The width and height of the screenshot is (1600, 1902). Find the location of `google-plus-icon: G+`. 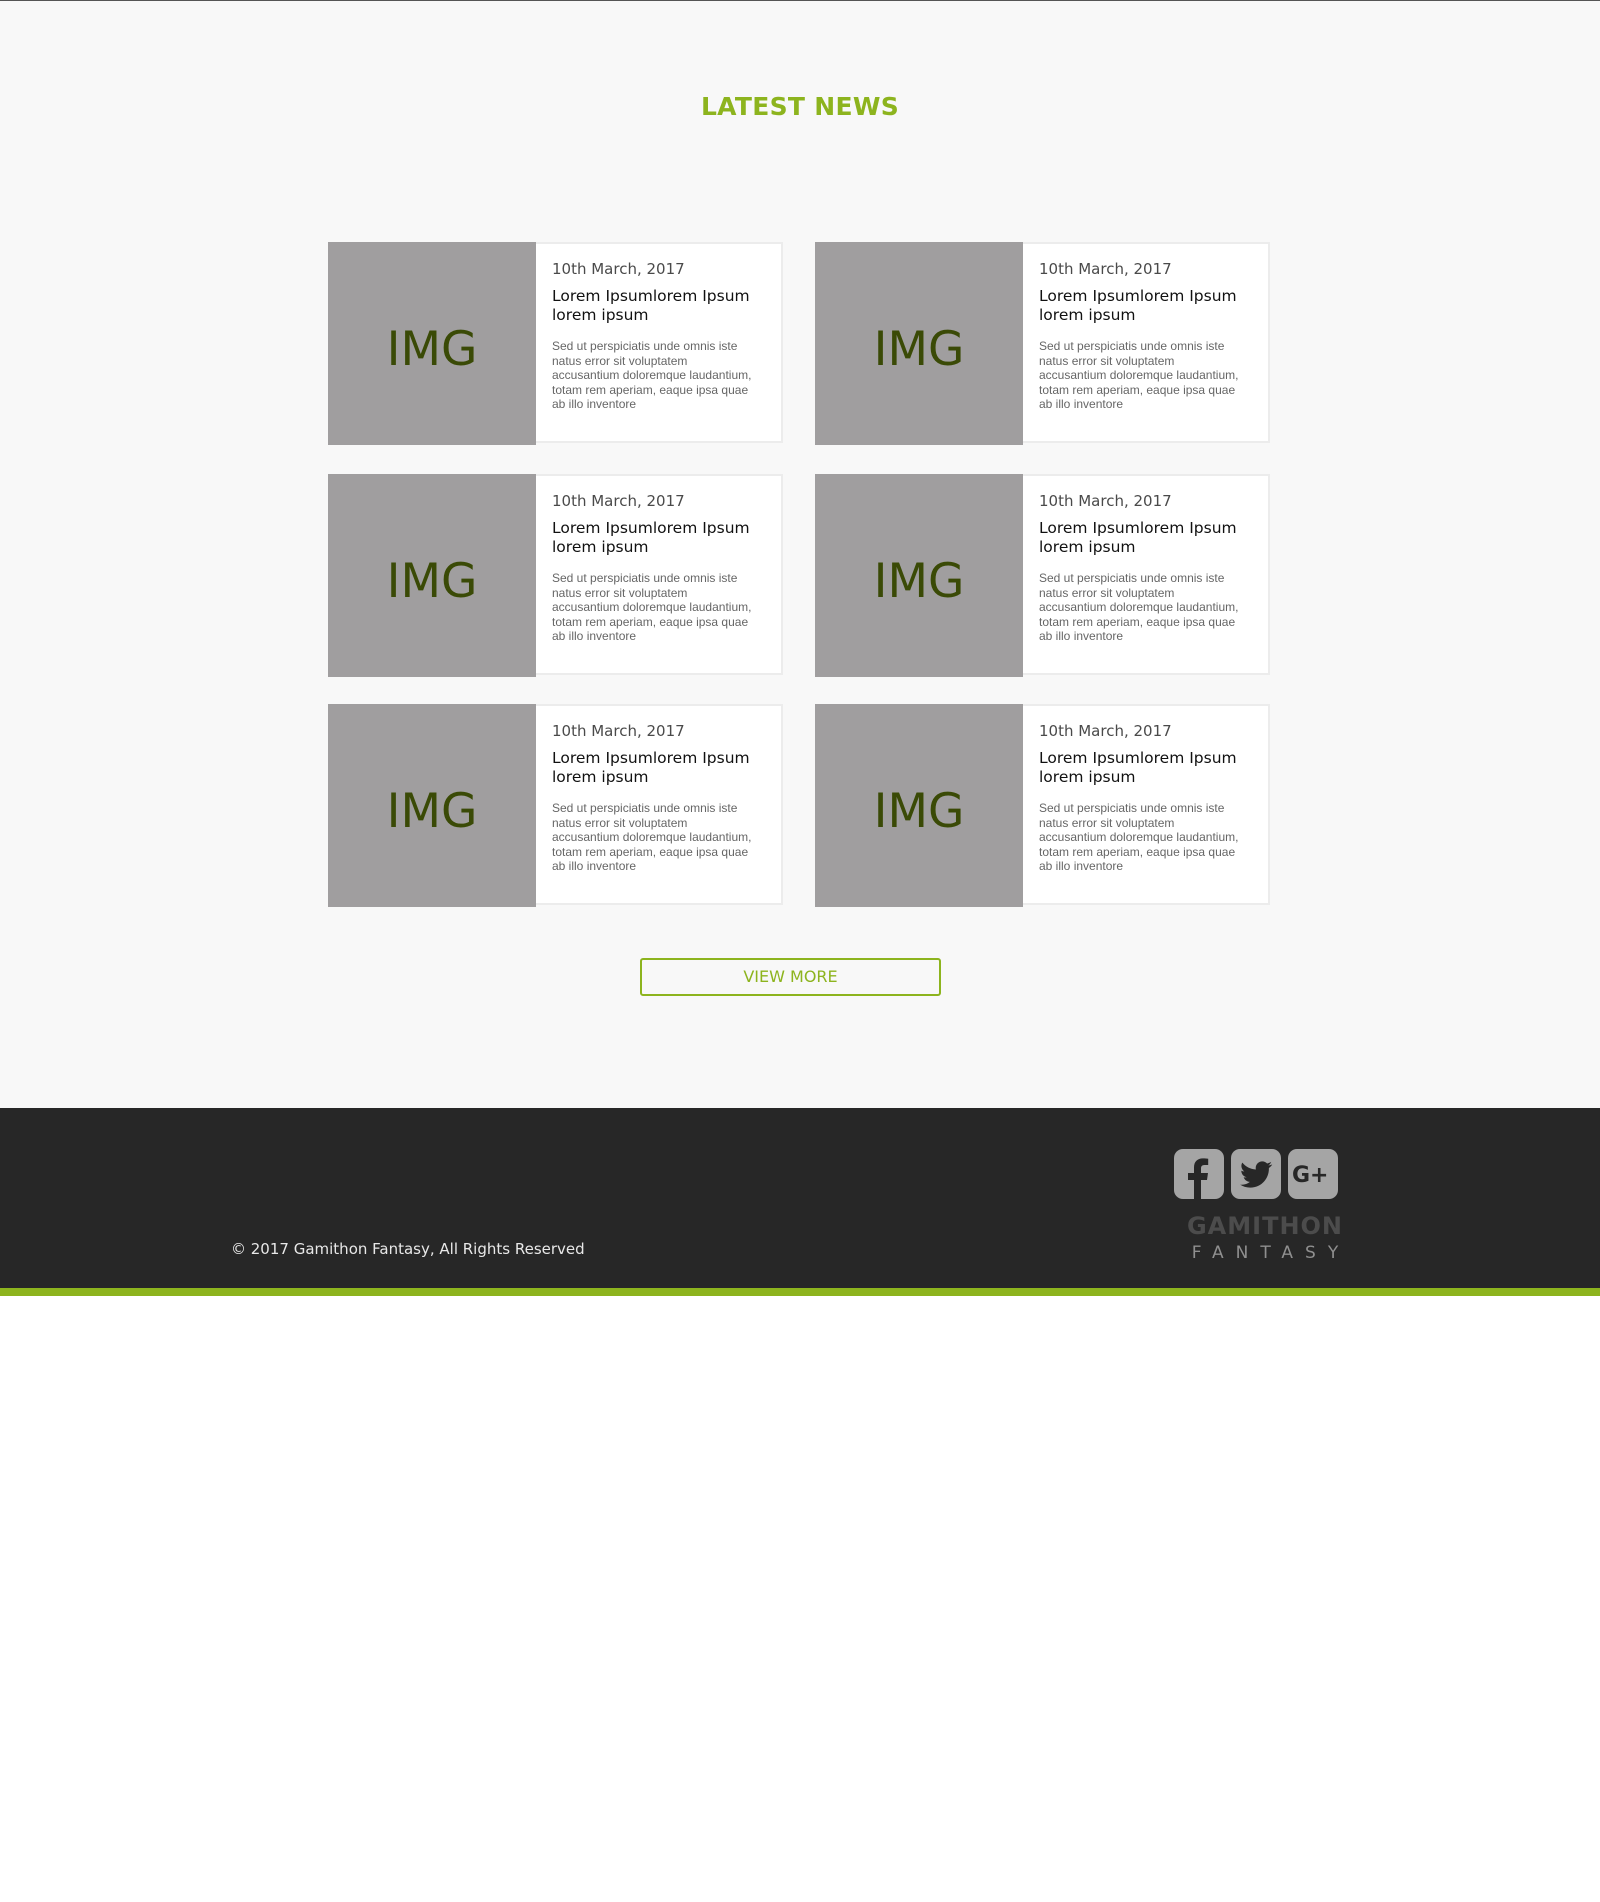

google-plus-icon: G+ is located at coordinates (1313, 1174).